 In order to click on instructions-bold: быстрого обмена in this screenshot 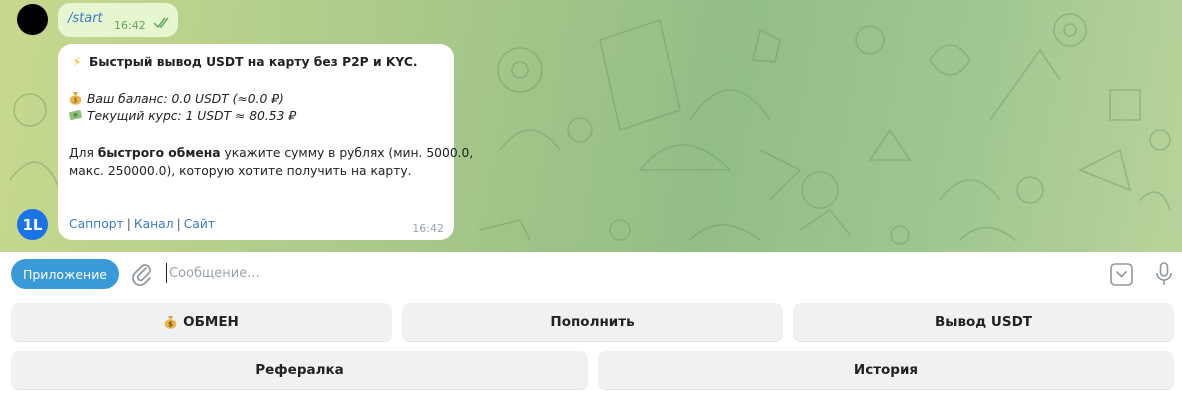, I will do `click(159, 153)`.